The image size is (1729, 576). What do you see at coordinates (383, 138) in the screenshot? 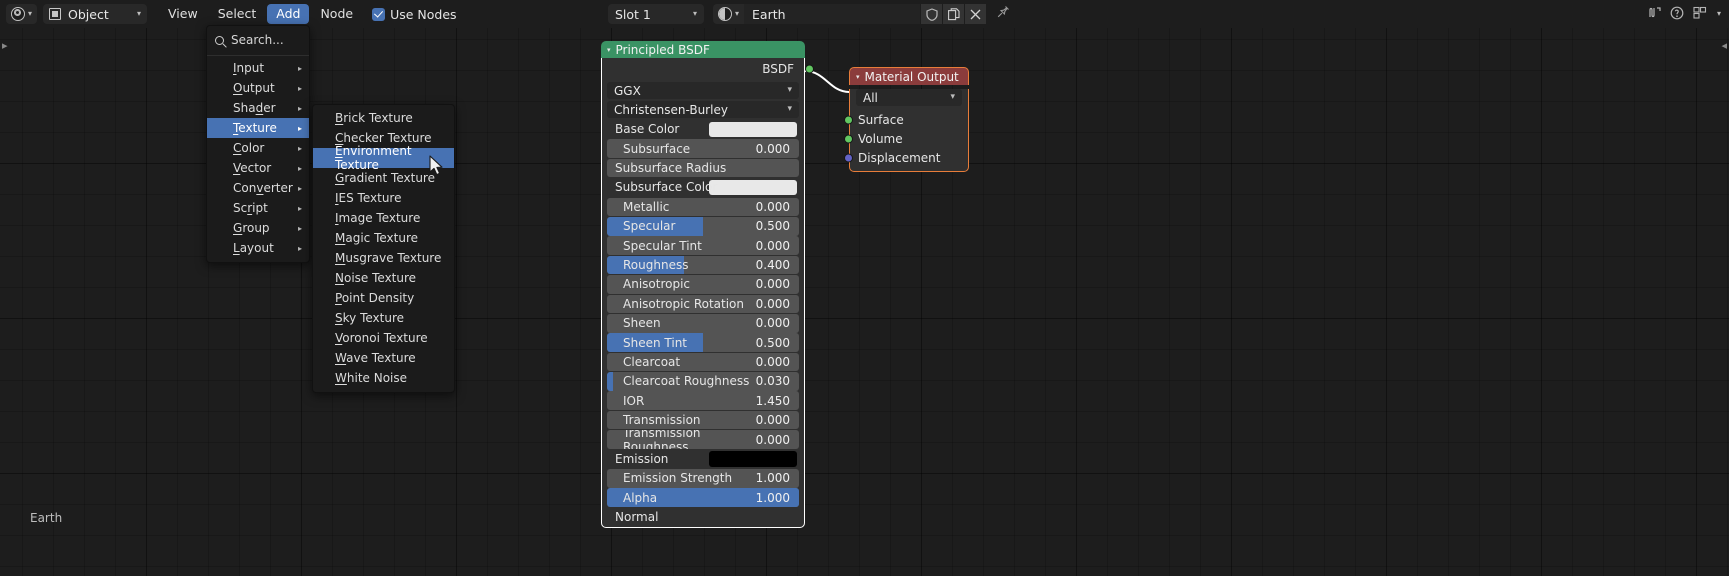
I see `menu-item-label: Checker Texture` at bounding box center [383, 138].